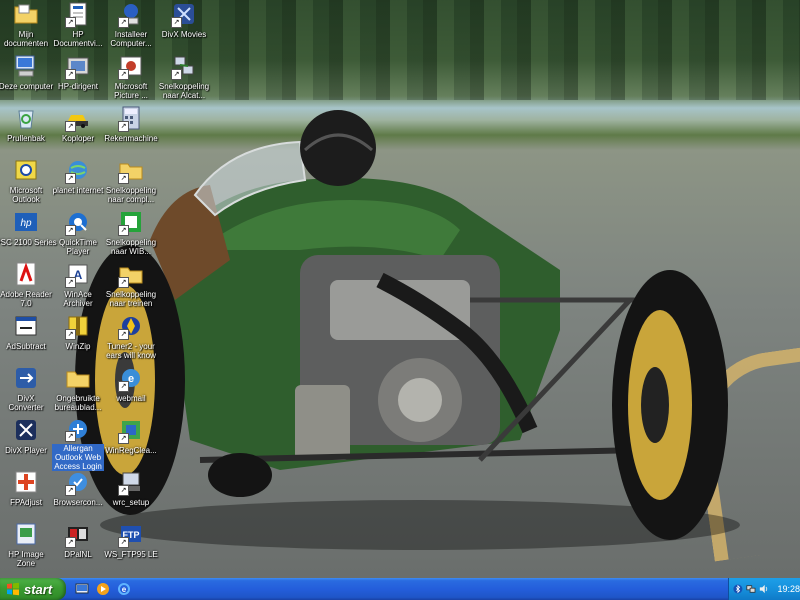 The image size is (800, 600). What do you see at coordinates (78, 66) in the screenshot?
I see `hp-director-icon` at bounding box center [78, 66].